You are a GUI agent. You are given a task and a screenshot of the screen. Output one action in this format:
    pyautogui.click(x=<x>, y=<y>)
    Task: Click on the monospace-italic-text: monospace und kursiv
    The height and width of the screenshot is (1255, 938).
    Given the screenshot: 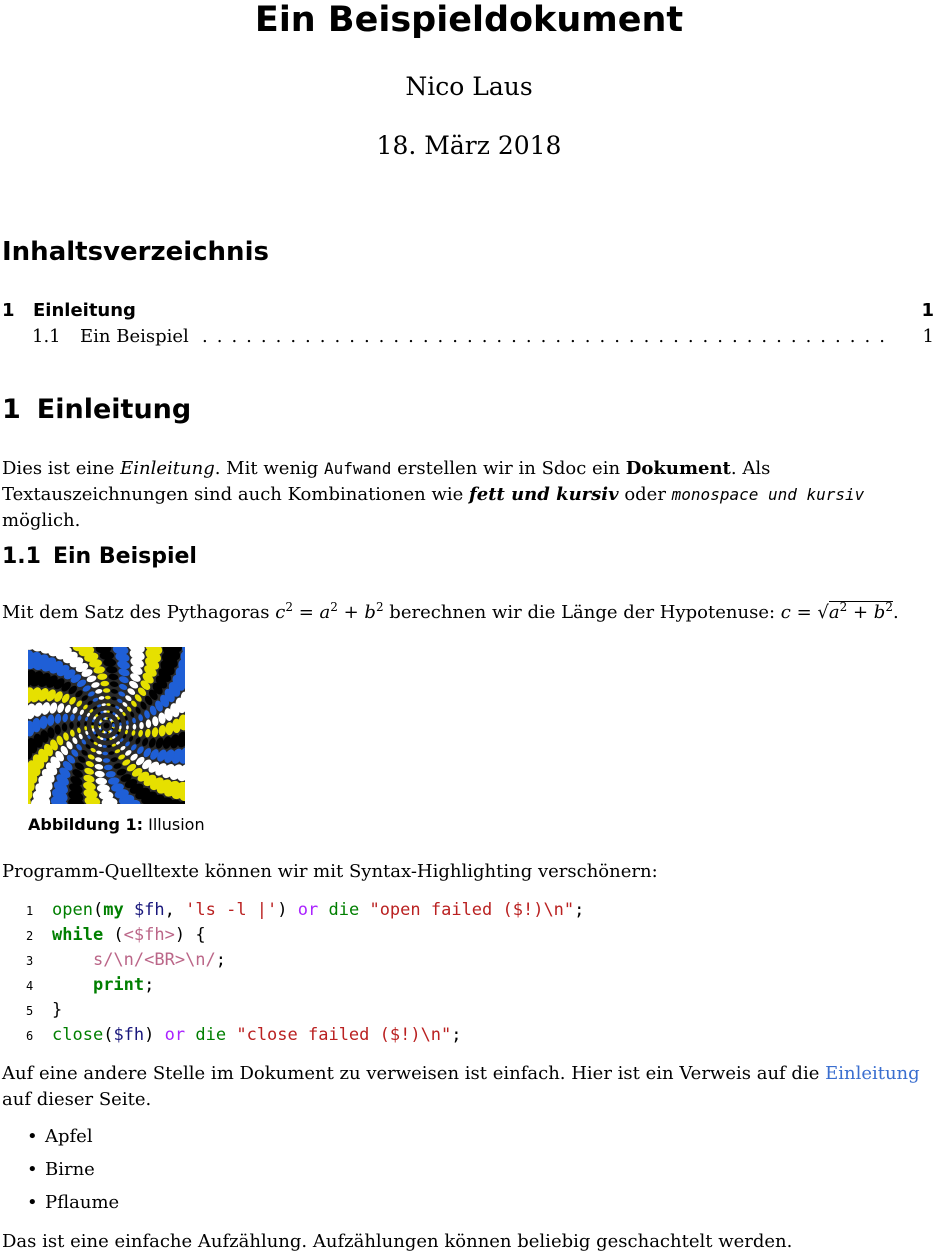 What is the action you would take?
    pyautogui.click(x=768, y=494)
    